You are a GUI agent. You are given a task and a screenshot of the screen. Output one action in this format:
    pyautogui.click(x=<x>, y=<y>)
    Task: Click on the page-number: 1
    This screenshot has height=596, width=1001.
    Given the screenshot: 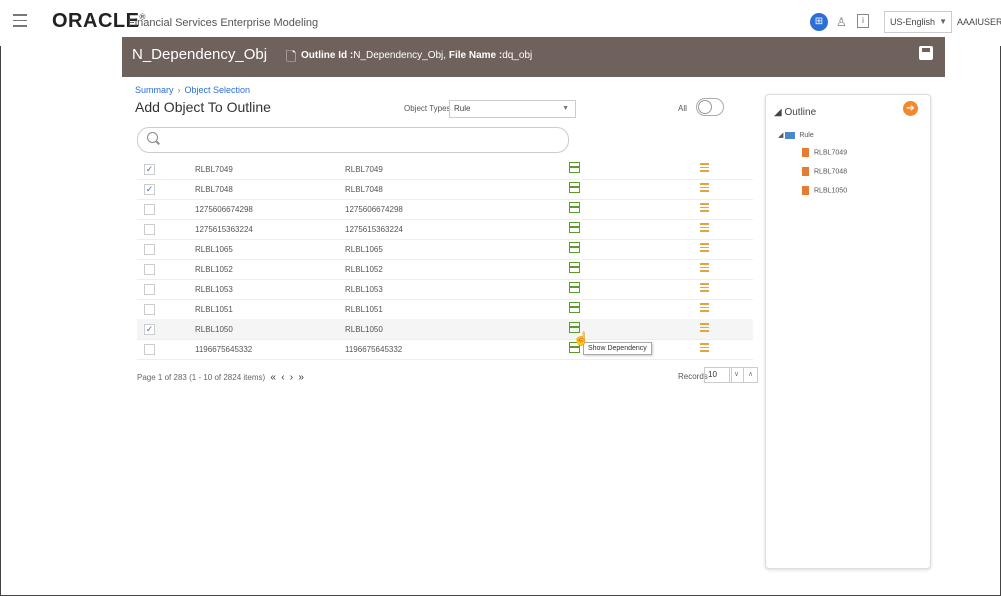 What is the action you would take?
    pyautogui.click(x=160, y=377)
    